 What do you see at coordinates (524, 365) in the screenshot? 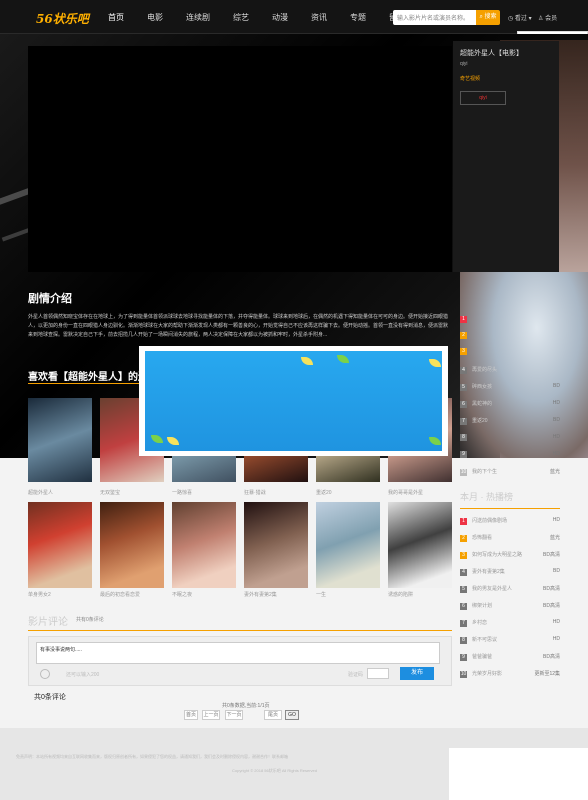
I see `hero-artwork-lower` at bounding box center [524, 365].